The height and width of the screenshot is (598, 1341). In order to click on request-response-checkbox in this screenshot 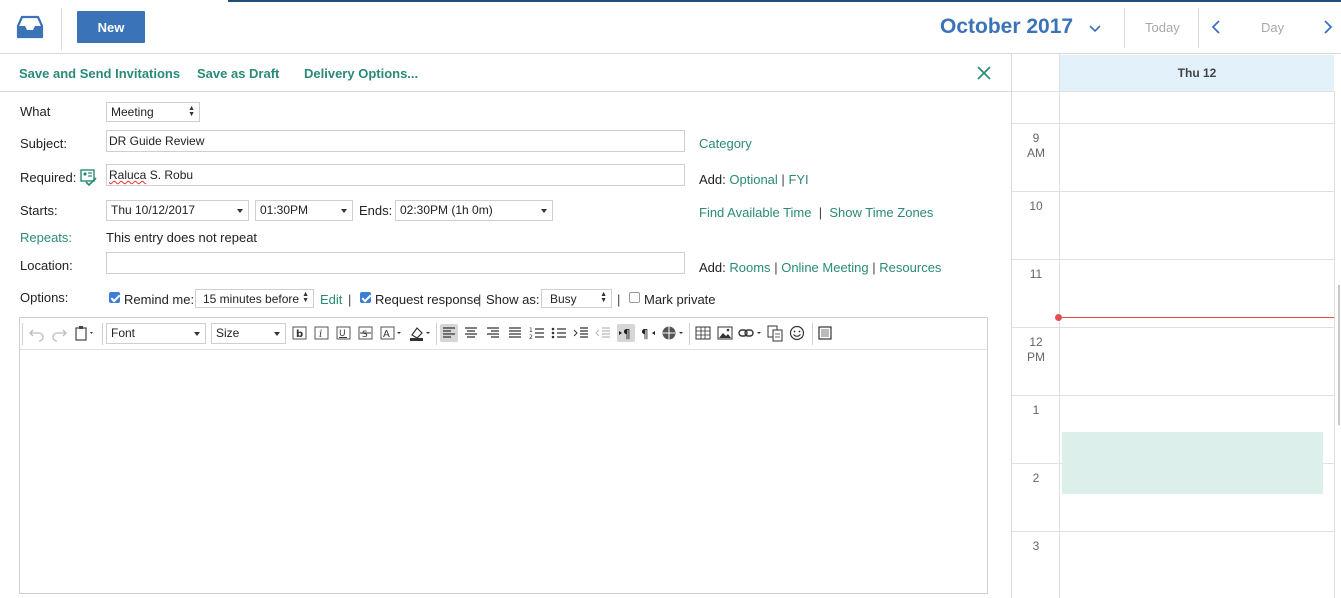, I will do `click(365, 297)`.